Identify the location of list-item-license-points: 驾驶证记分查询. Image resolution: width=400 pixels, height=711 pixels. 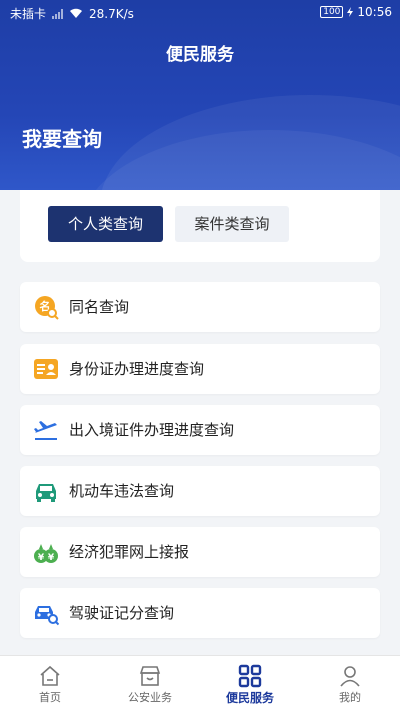
(200, 613).